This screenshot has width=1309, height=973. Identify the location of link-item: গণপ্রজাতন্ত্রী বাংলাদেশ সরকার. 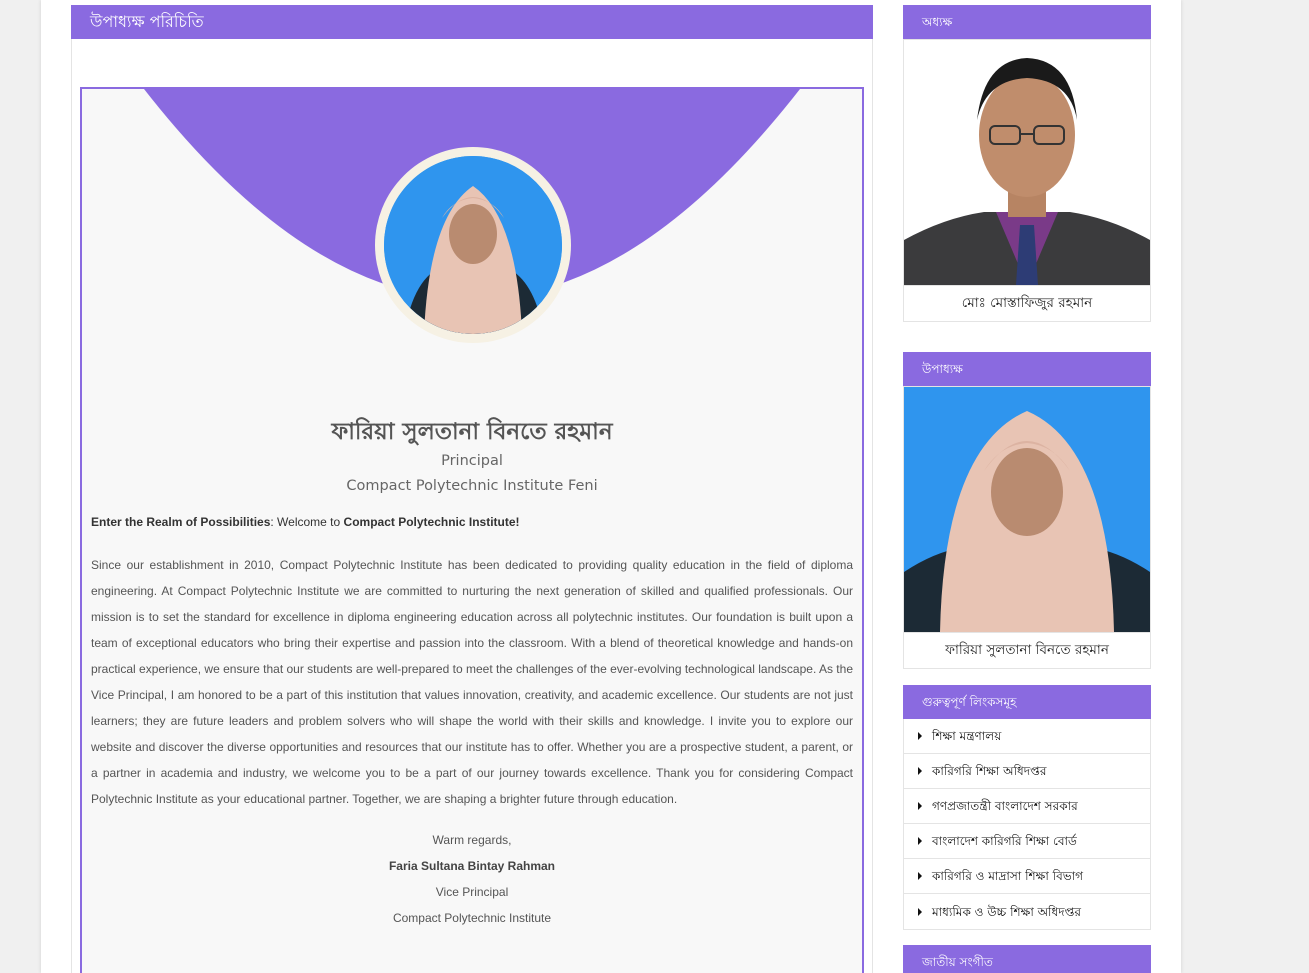
(1027, 806).